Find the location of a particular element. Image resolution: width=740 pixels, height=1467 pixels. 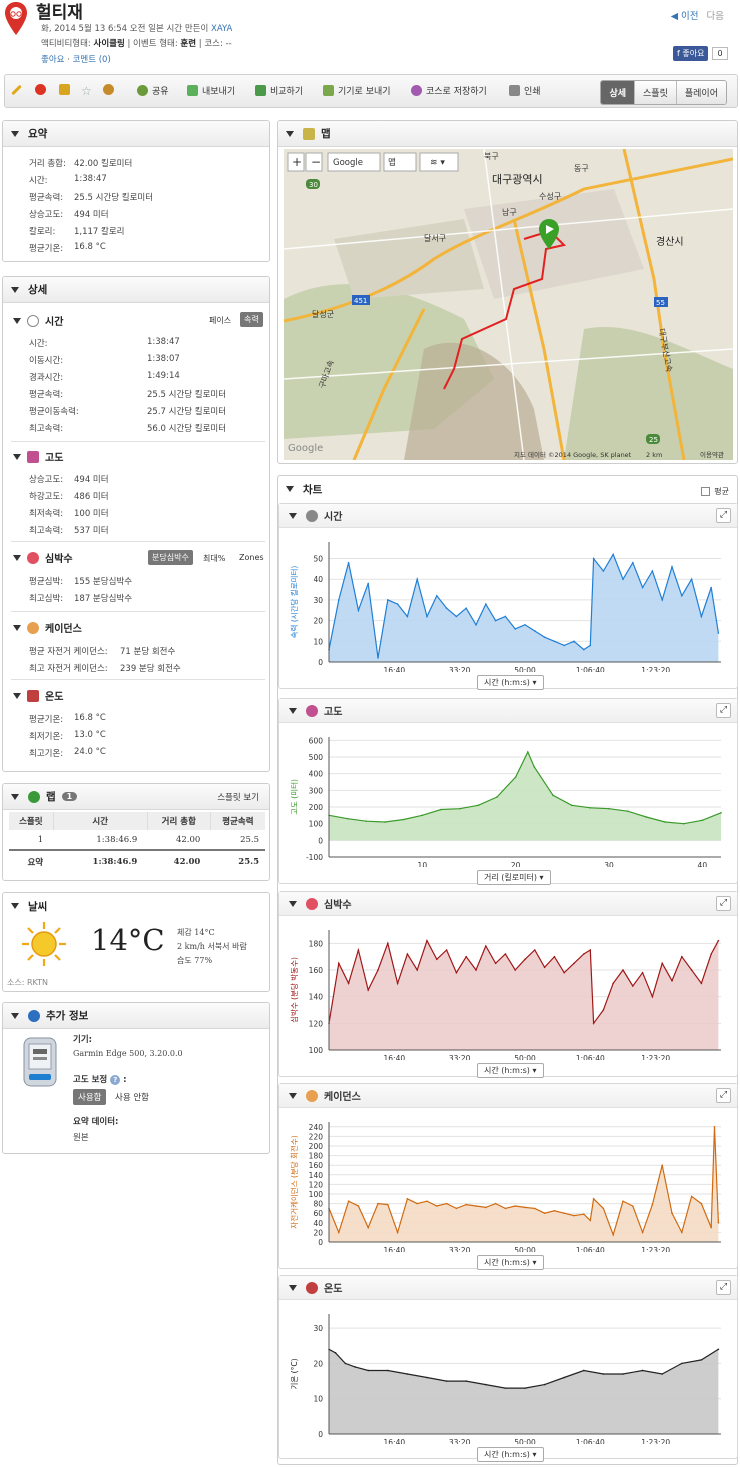

column-header: 거리 총합 is located at coordinates (179, 821).